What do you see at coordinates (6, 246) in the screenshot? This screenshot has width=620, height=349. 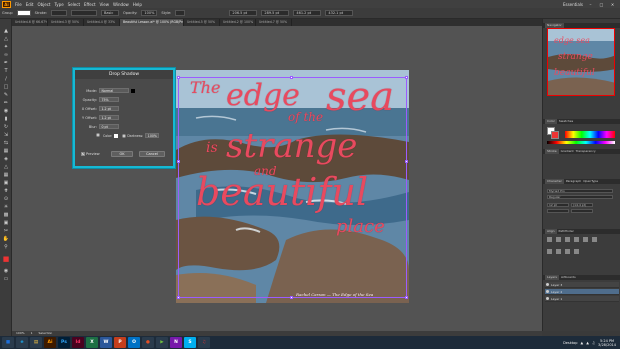 I see `zoom-tool-icon: ⚲` at bounding box center [6, 246].